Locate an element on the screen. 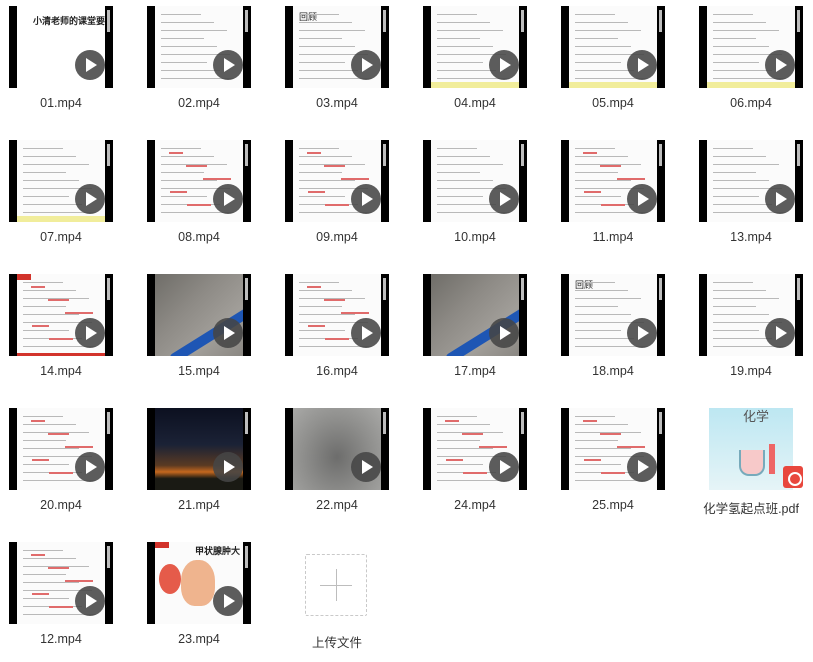 The height and width of the screenshot is (662, 813). file-name: 06.mp4 is located at coordinates (751, 103).